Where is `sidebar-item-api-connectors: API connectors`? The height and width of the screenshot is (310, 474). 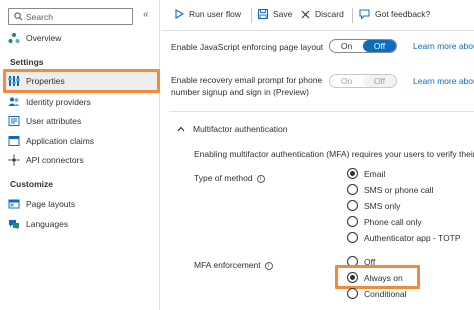
sidebar-item-api-connectors: API connectors is located at coordinates (83, 160).